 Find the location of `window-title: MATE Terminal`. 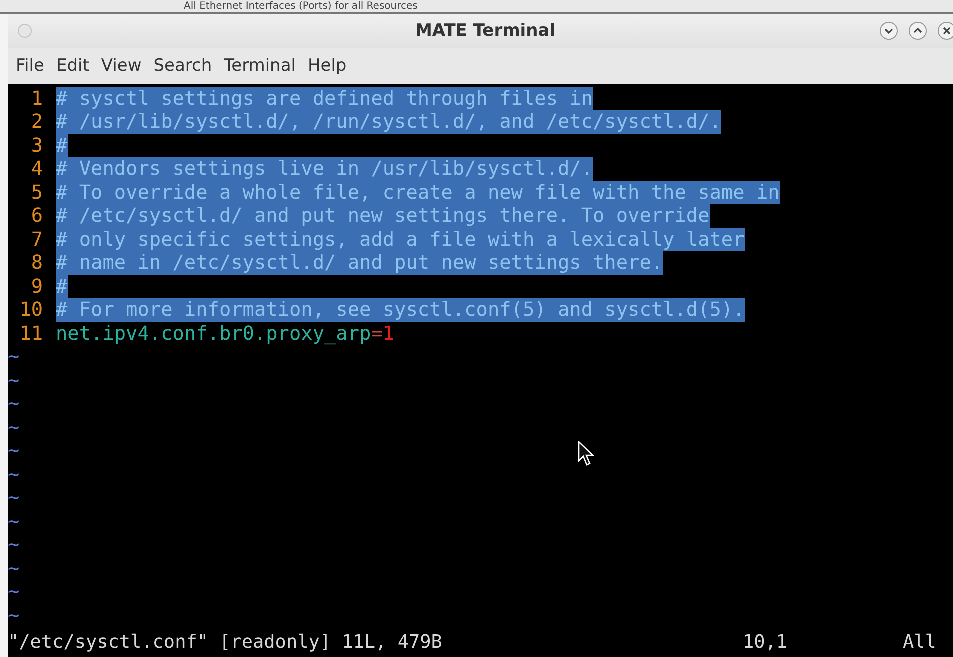

window-title: MATE Terminal is located at coordinates (485, 30).